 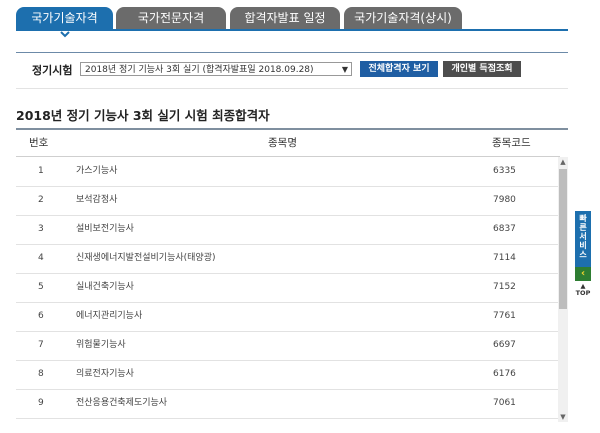 What do you see at coordinates (105, 229) in the screenshot?
I see `row-item-name: 설비보전기능사` at bounding box center [105, 229].